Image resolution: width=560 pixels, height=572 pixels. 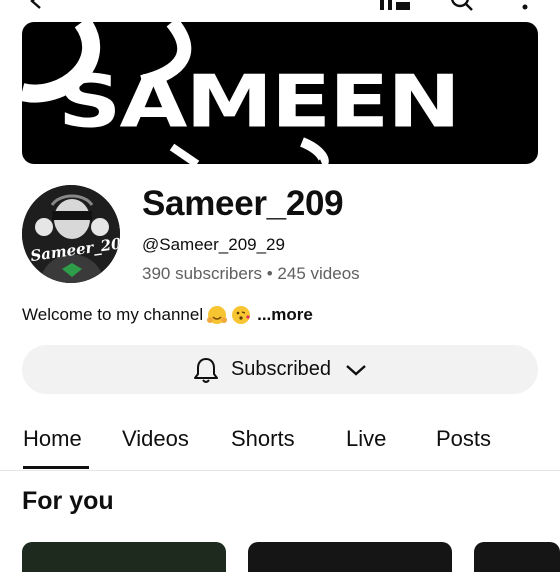 What do you see at coordinates (241, 315) in the screenshot?
I see `kissing-face-icon` at bounding box center [241, 315].